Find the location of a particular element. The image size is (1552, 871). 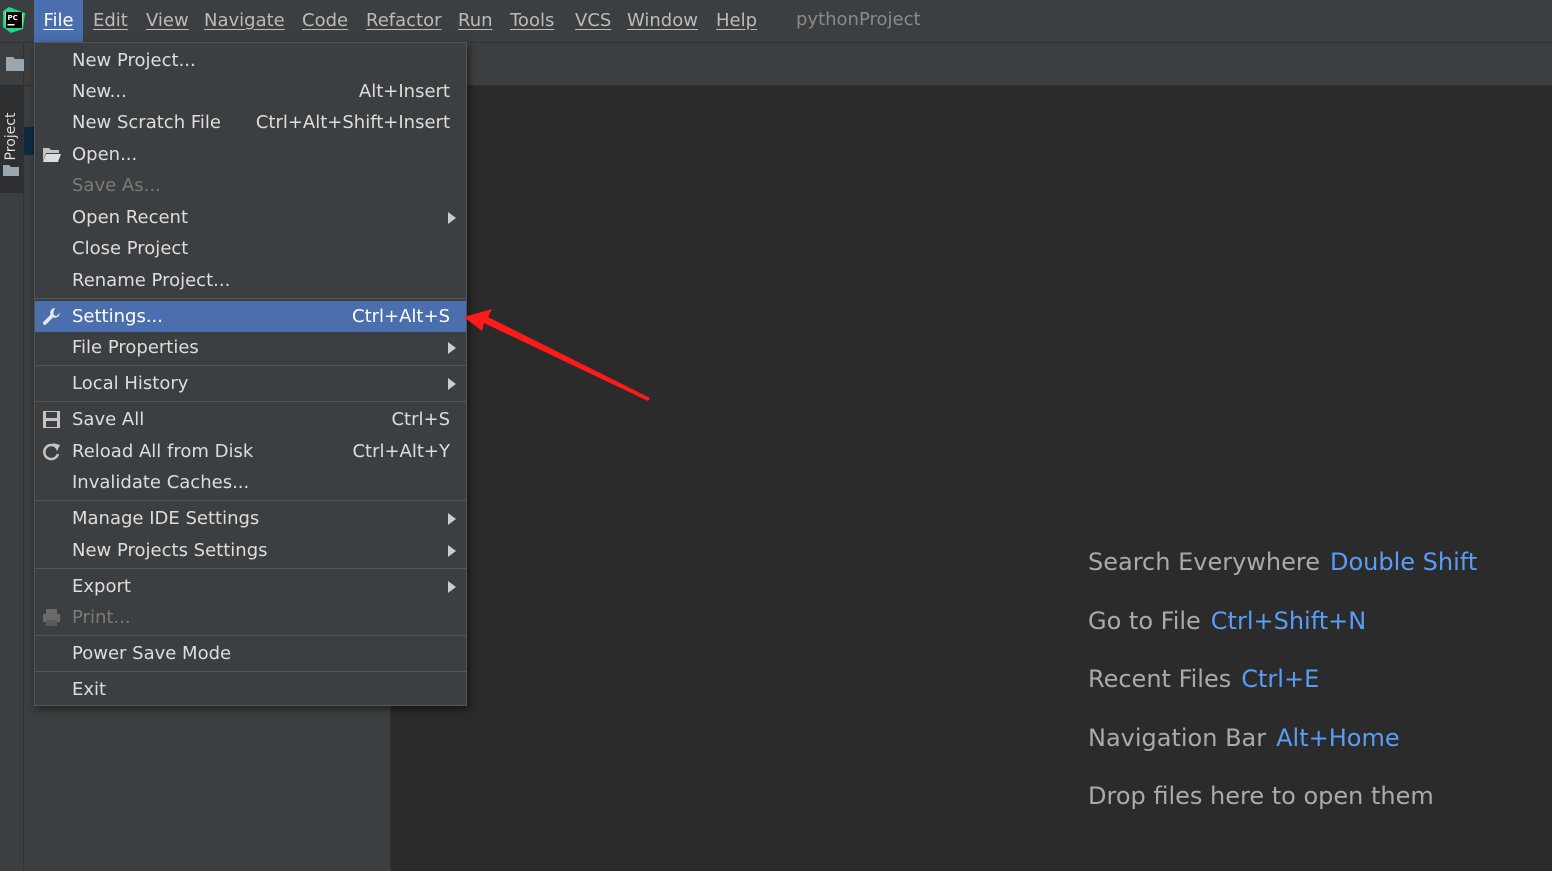

wrench-icon is located at coordinates (51, 316).